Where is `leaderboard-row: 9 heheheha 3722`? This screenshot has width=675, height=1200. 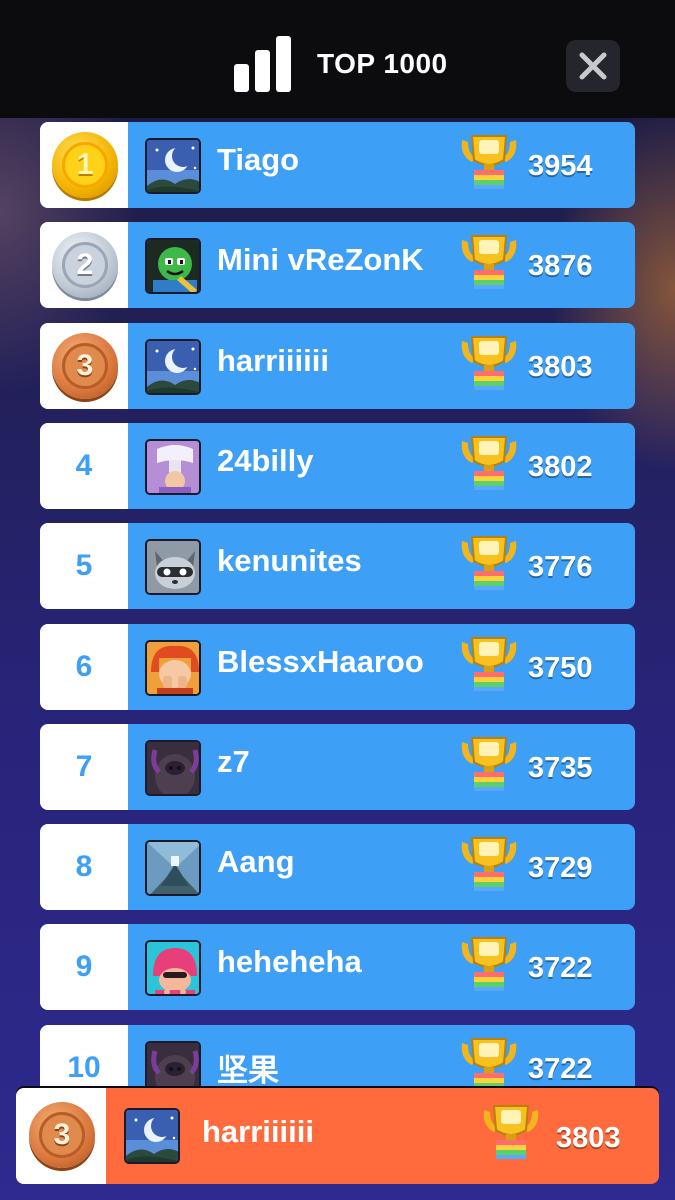
leaderboard-row: 9 heheheha 3722 is located at coordinates (337, 967).